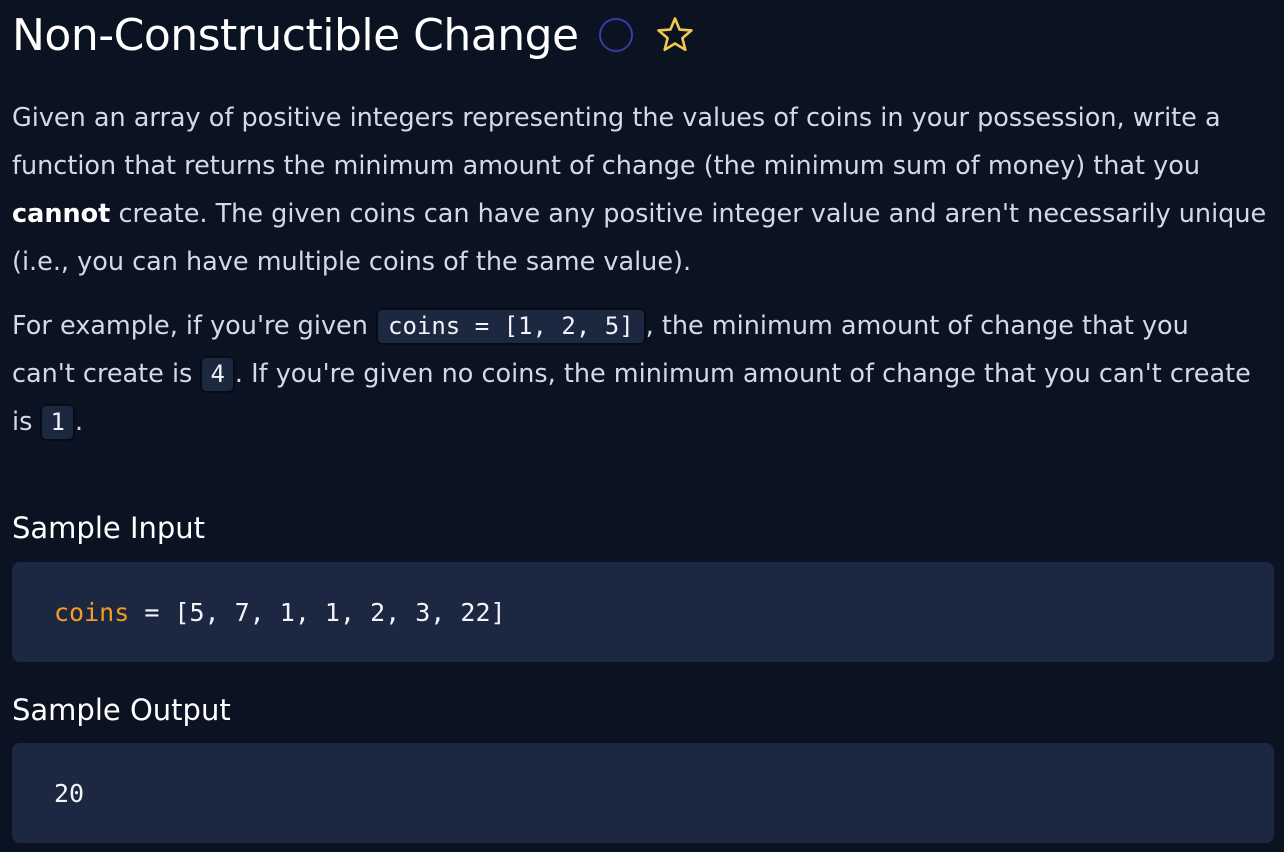  What do you see at coordinates (26, 422) in the screenshot?
I see `example-text-5: is` at bounding box center [26, 422].